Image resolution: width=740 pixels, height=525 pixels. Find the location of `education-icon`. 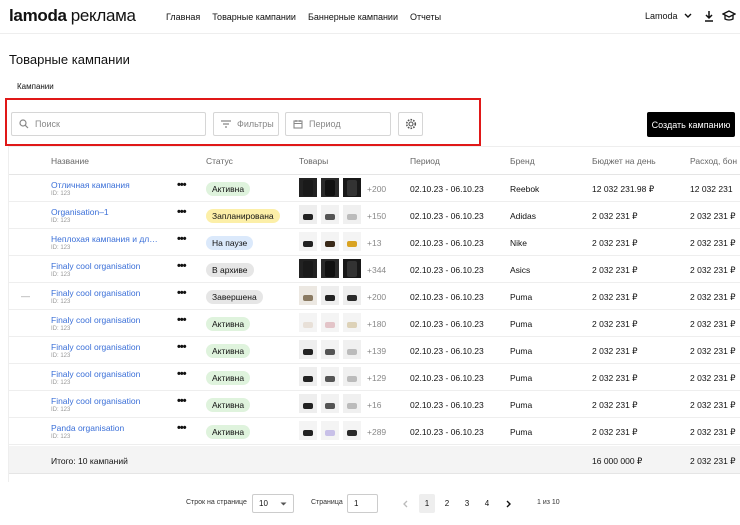

education-icon is located at coordinates (729, 16).